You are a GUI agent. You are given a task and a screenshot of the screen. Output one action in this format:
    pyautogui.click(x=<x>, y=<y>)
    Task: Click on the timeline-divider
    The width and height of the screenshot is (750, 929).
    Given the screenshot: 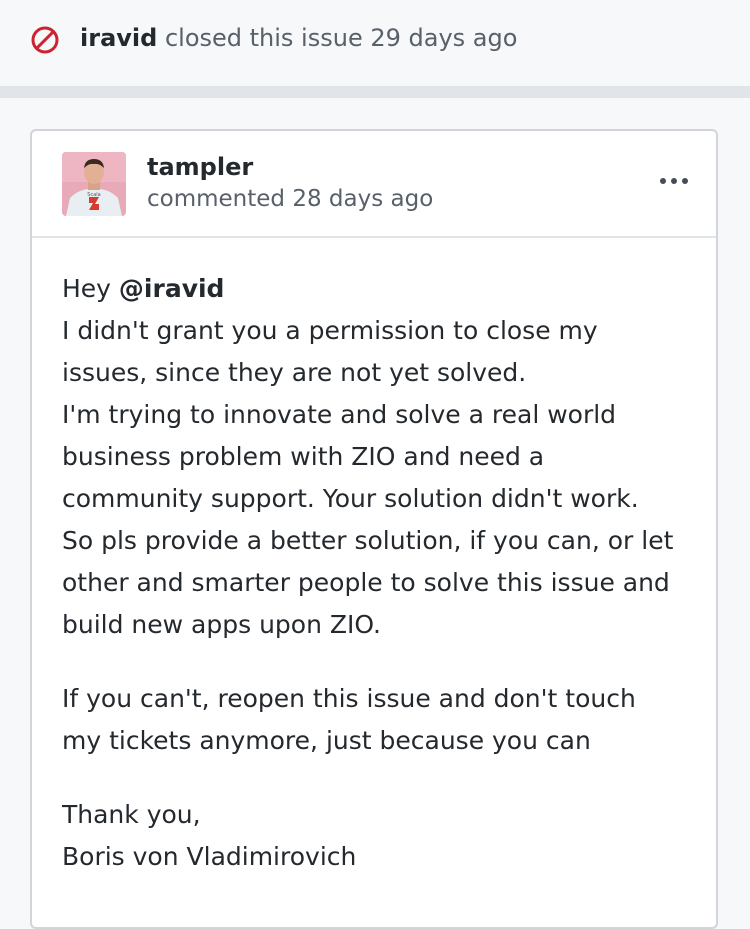 What is the action you would take?
    pyautogui.click(x=375, y=92)
    